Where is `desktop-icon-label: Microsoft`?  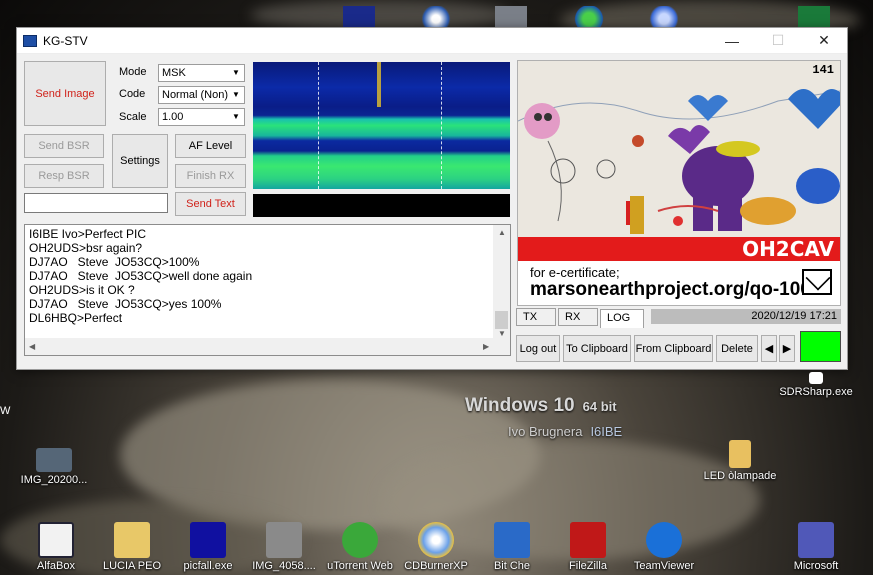
desktop-icon-label: Microsoft is located at coordinates (816, 566).